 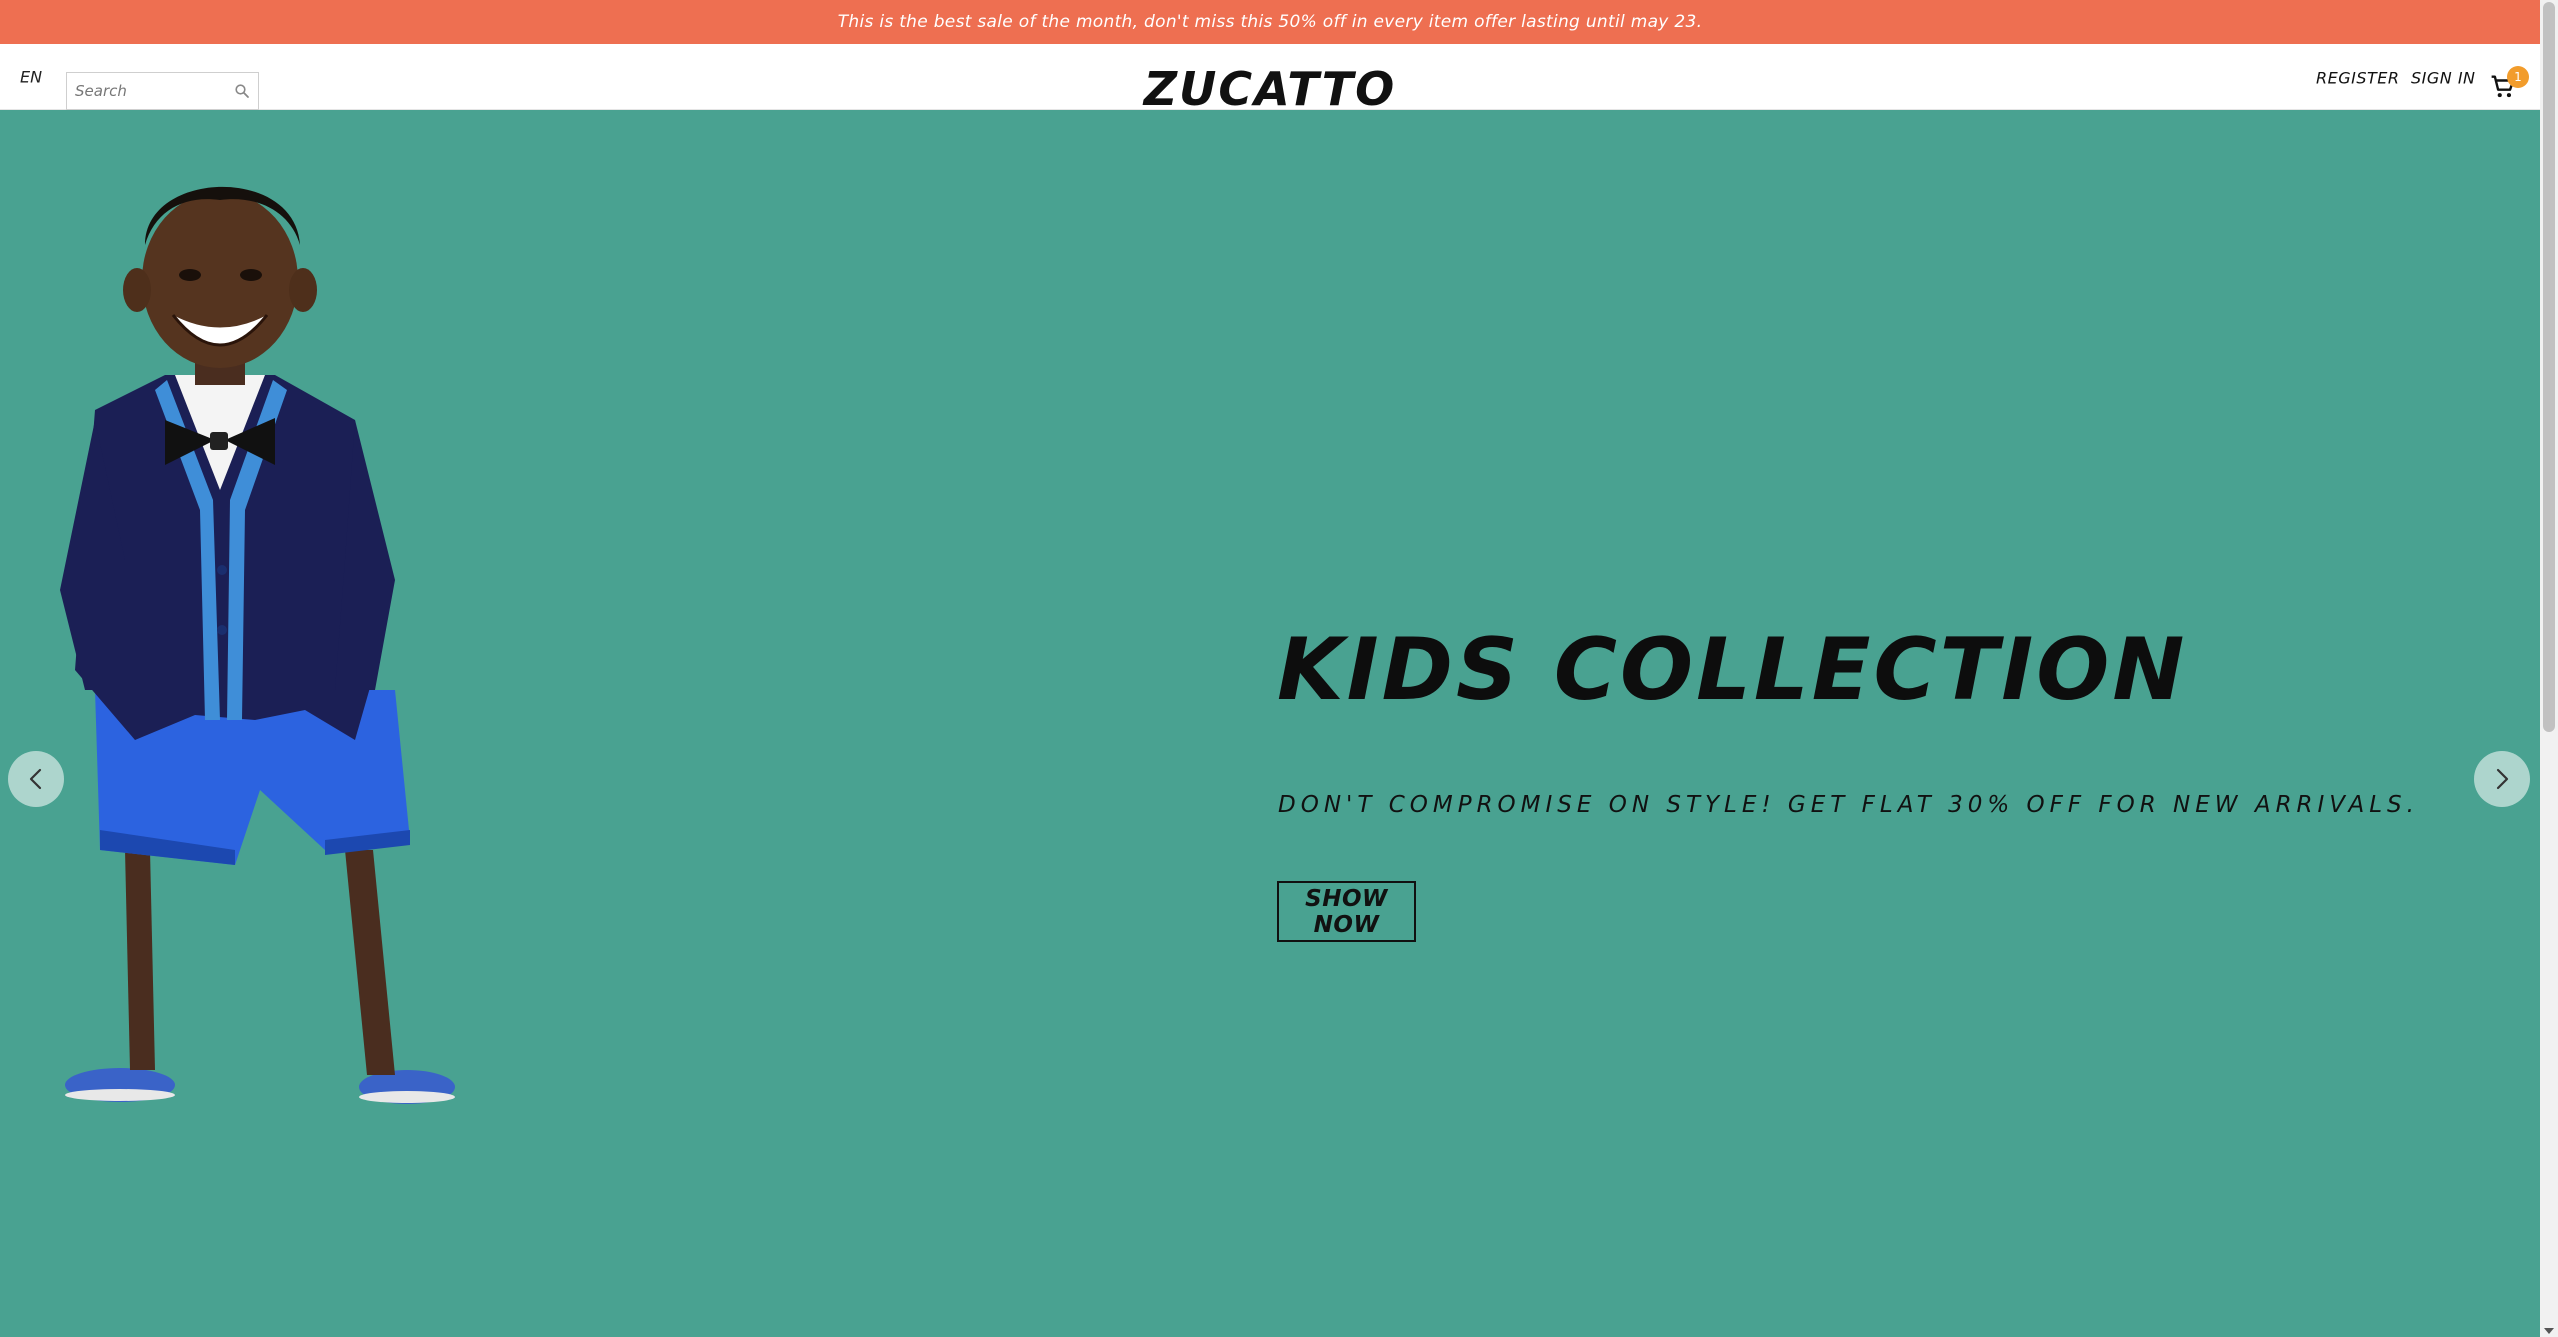 What do you see at coordinates (2518, 77) in the screenshot?
I see `cart-count-badge: 1` at bounding box center [2518, 77].